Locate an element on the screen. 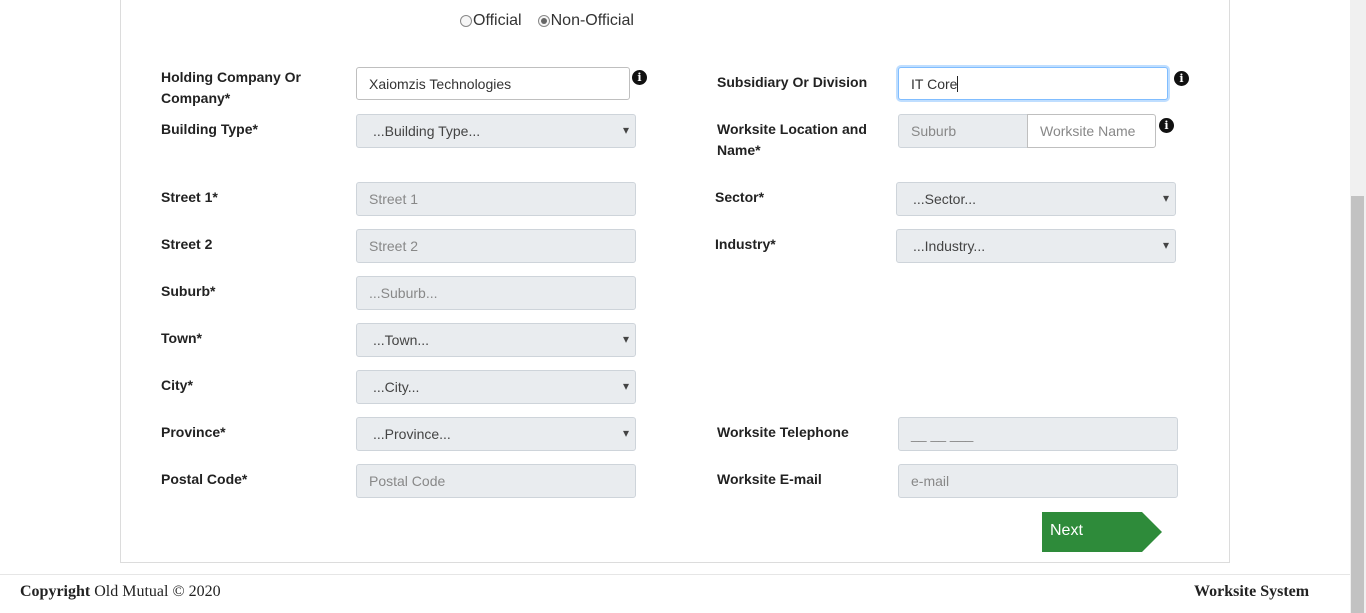 The width and height of the screenshot is (1366, 613). worksite-location-info-icon: i is located at coordinates (1166, 125).